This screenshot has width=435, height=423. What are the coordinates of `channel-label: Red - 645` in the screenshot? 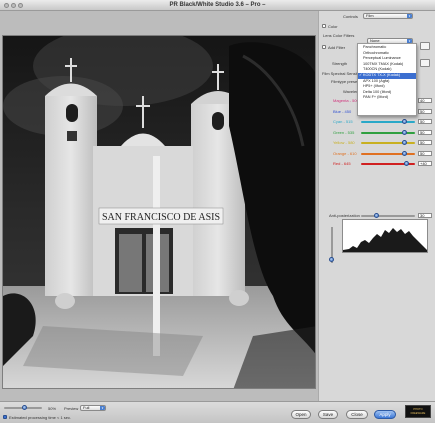 It's located at (342, 163).